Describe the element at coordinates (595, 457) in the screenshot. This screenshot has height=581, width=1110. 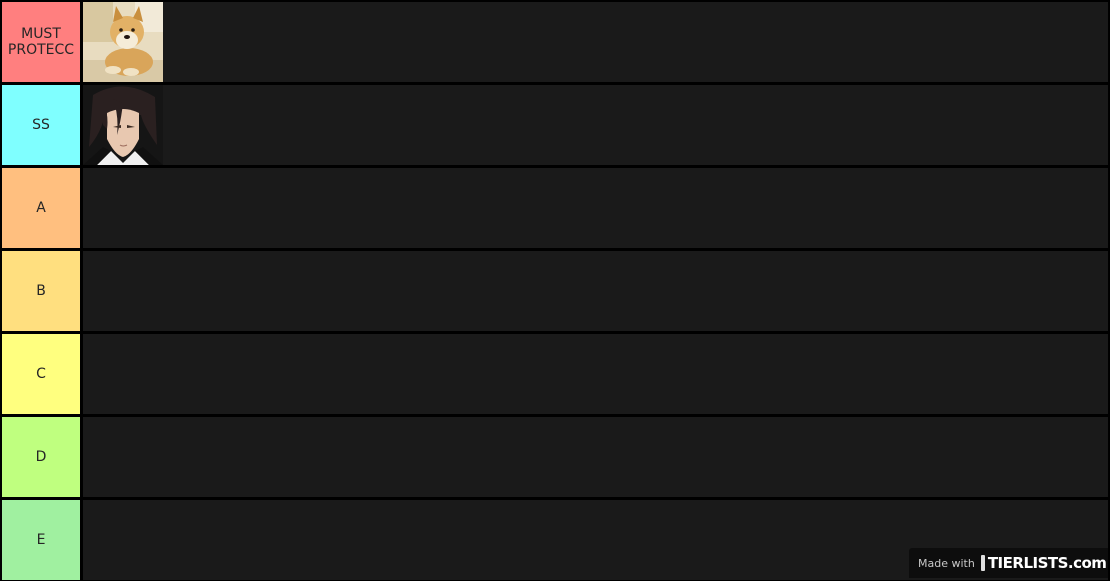
I see `tier-items-d` at that location.